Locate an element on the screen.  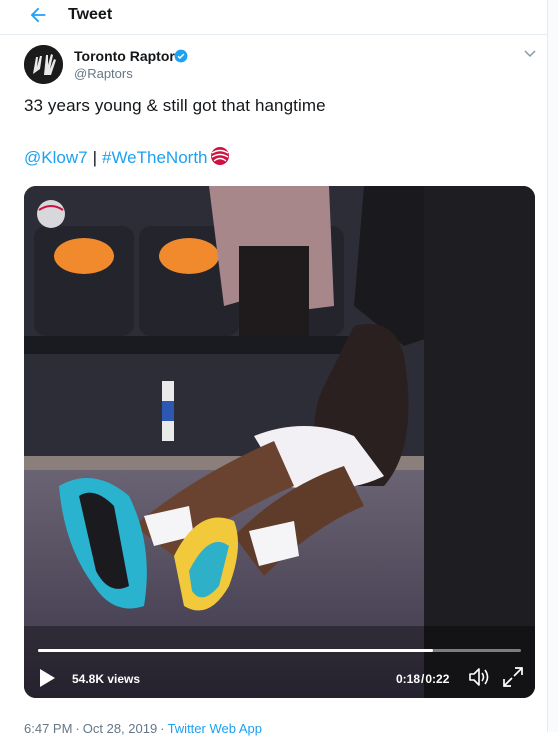
more-options-button is located at coordinates (530, 54).